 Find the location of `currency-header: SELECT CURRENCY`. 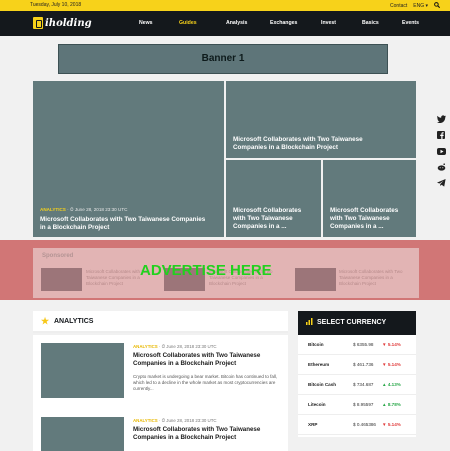

currency-header: SELECT CURRENCY is located at coordinates (357, 323).